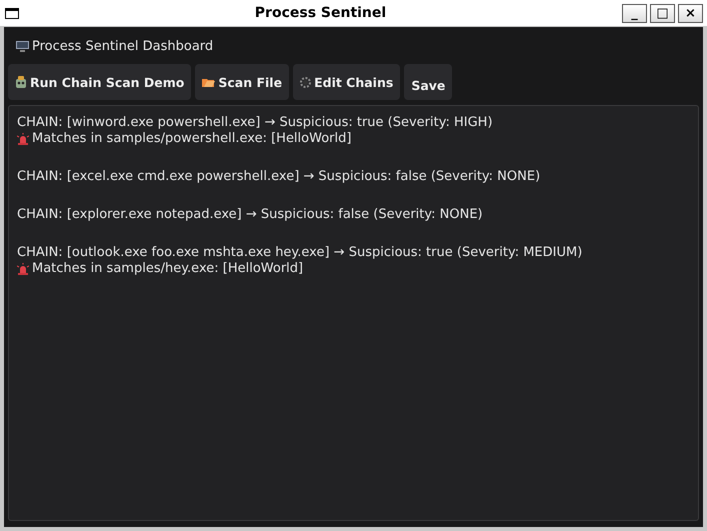 This screenshot has width=707, height=531. I want to click on chain-result: CHAIN: [explorer.exe notepad.exe] → Suspicious: false (Severity: NONE), so click(250, 215).